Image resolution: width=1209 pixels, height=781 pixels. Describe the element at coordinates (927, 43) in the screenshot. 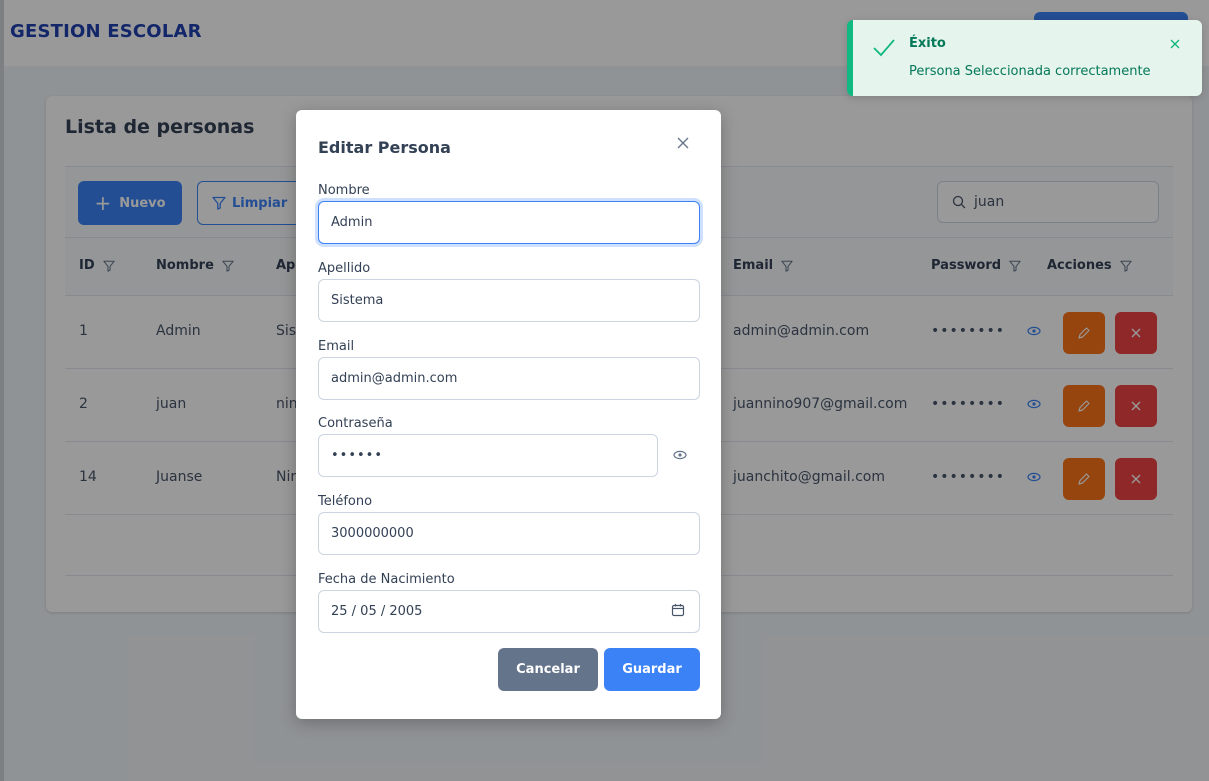

I see `toast-title: Éxito` at that location.